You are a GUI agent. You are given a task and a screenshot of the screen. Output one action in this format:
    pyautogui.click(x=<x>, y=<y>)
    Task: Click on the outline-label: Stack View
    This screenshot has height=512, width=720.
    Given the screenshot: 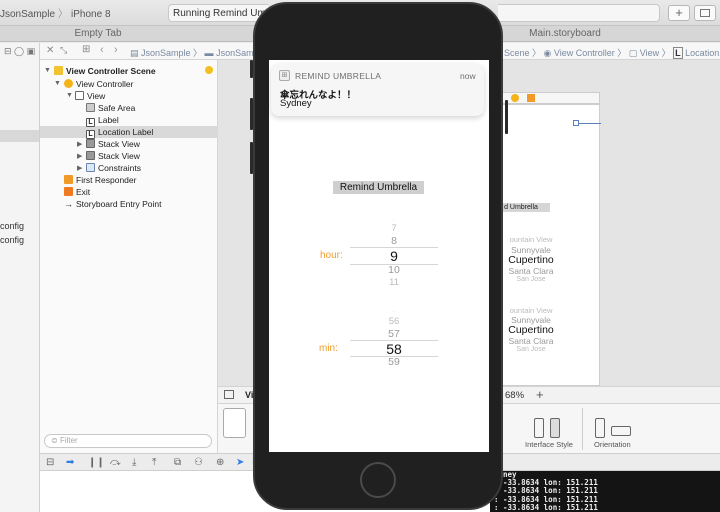 What is the action you would take?
    pyautogui.click(x=119, y=156)
    